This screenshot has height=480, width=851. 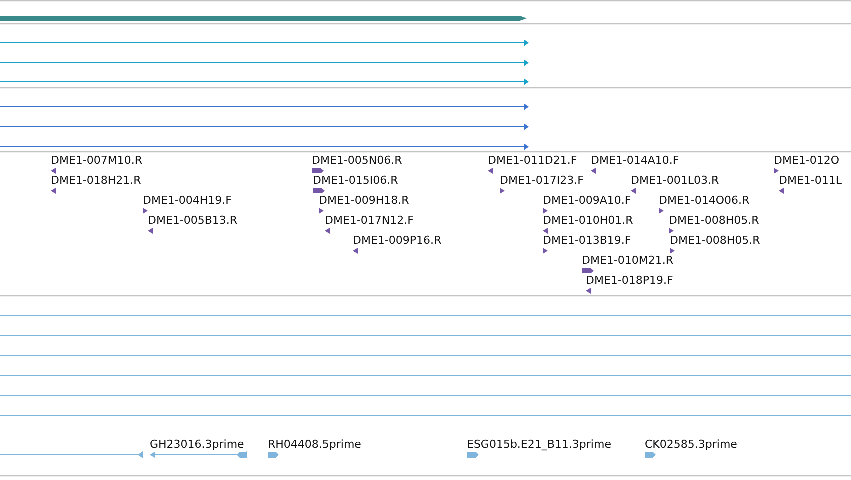 I want to click on feature-label: DME1-010M21.R, so click(x=628, y=260).